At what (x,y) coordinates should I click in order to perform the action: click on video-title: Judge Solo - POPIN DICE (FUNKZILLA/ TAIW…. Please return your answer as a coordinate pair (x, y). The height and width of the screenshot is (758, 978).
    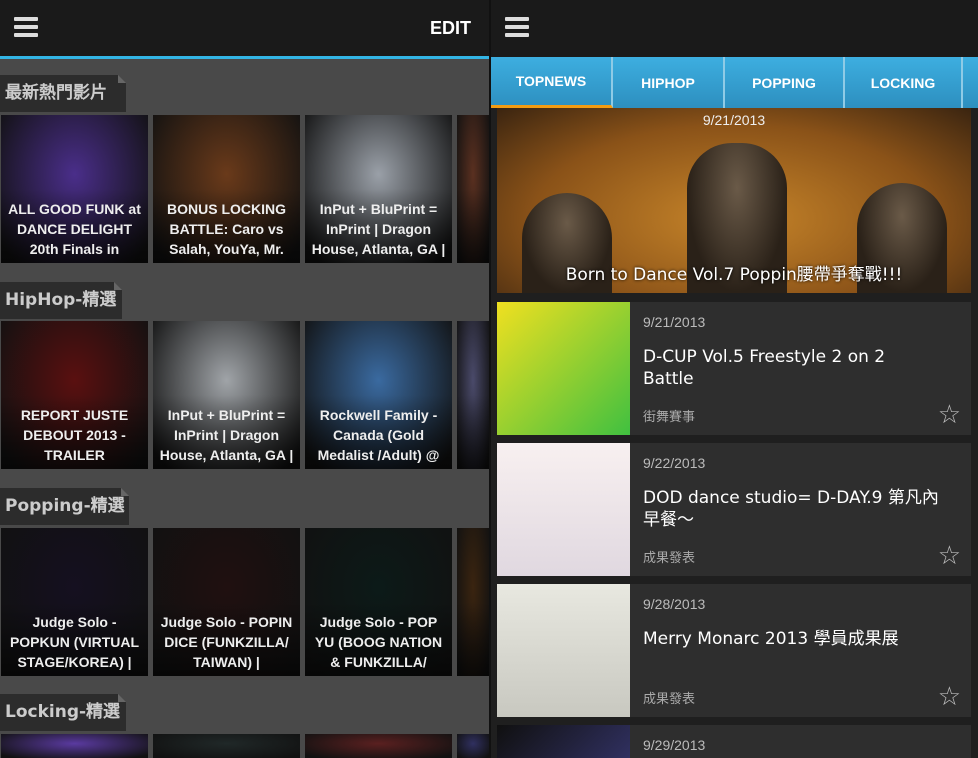
    Looking at the image, I should click on (226, 639).